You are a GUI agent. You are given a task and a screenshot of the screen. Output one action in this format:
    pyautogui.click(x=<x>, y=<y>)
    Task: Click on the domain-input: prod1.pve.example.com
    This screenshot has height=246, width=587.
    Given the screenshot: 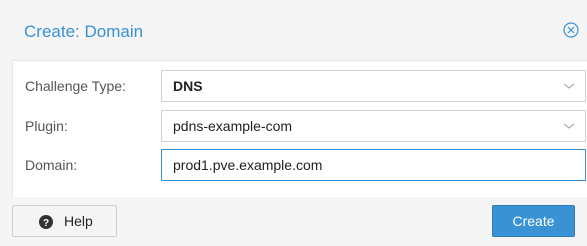 What is the action you would take?
    pyautogui.click(x=373, y=165)
    